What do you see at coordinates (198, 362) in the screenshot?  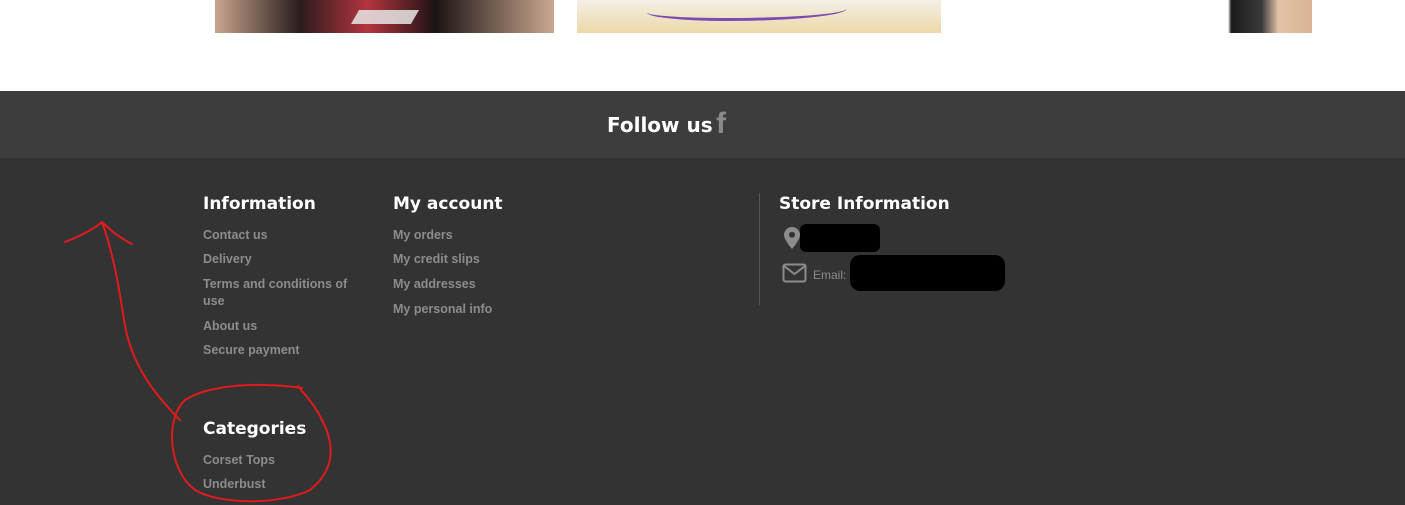 I see `red-annotation-overlay` at bounding box center [198, 362].